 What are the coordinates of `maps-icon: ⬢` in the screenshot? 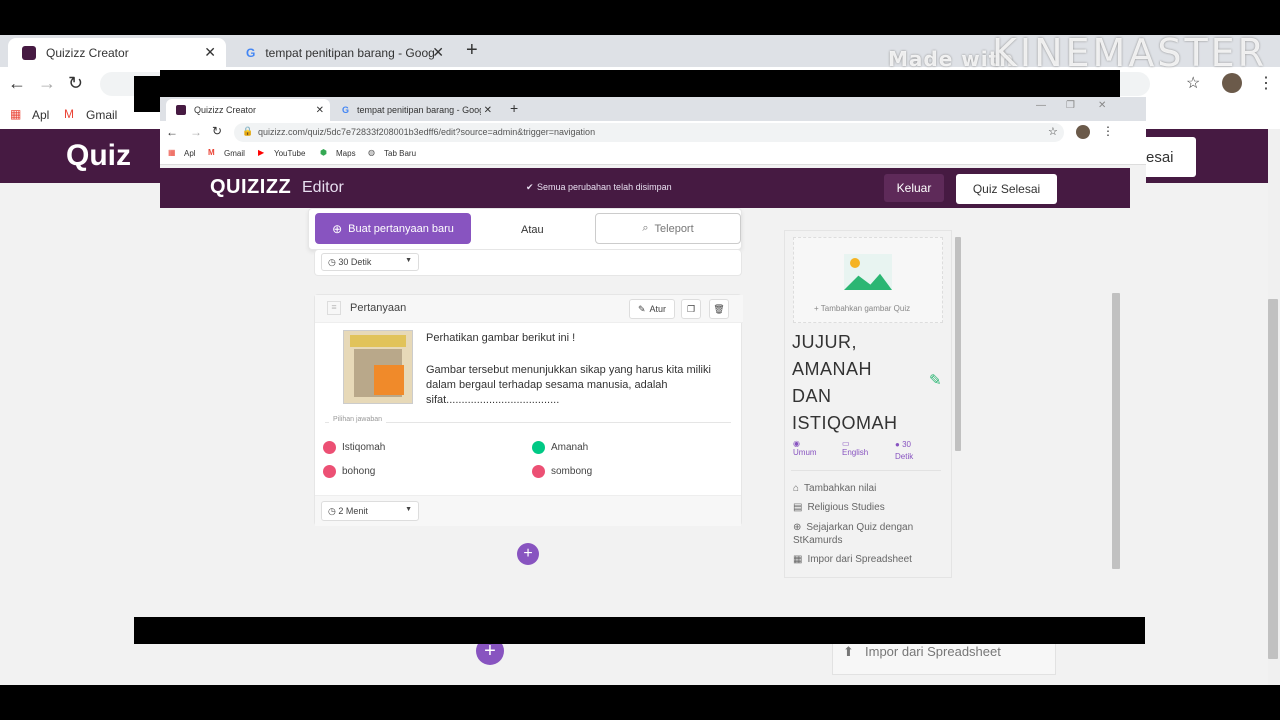 It's located at (323, 152).